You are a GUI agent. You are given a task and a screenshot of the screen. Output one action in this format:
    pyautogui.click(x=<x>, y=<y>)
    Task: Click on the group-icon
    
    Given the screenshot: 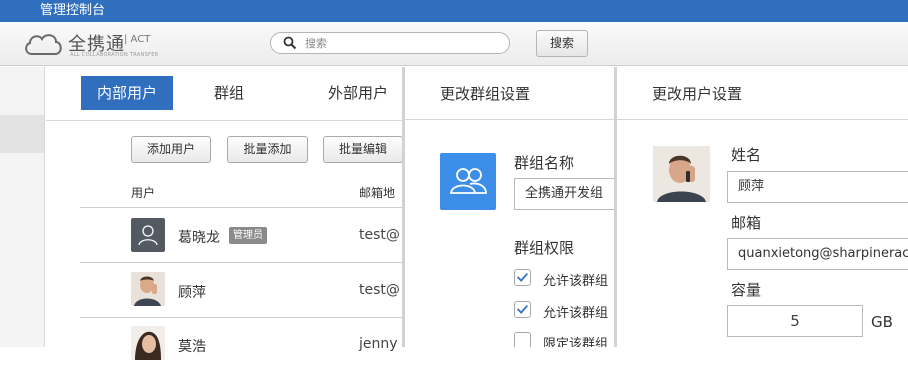 What is the action you would take?
    pyautogui.click(x=468, y=181)
    